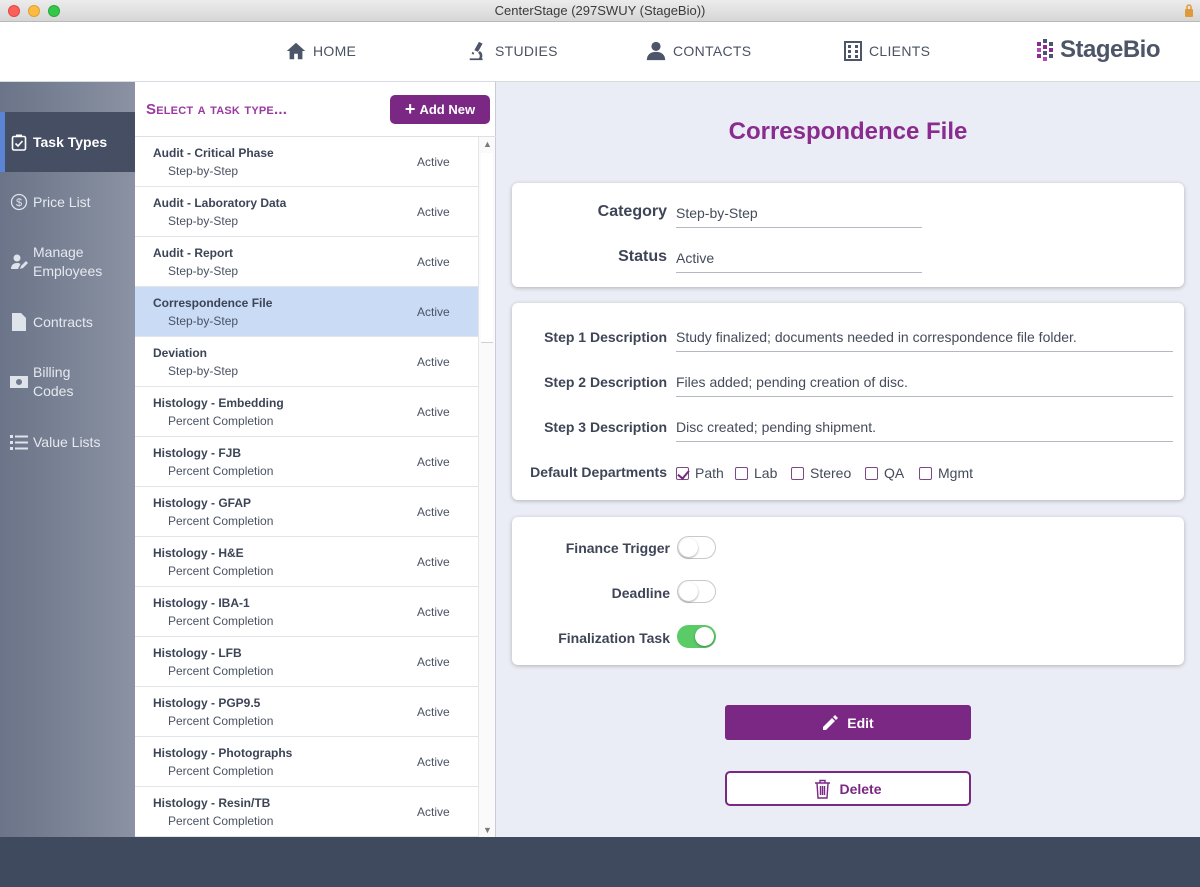 This screenshot has width=1200, height=887. I want to click on top-navigation: HOME STUDIES CONTACTS CLIENTS StageBio, so click(600, 52).